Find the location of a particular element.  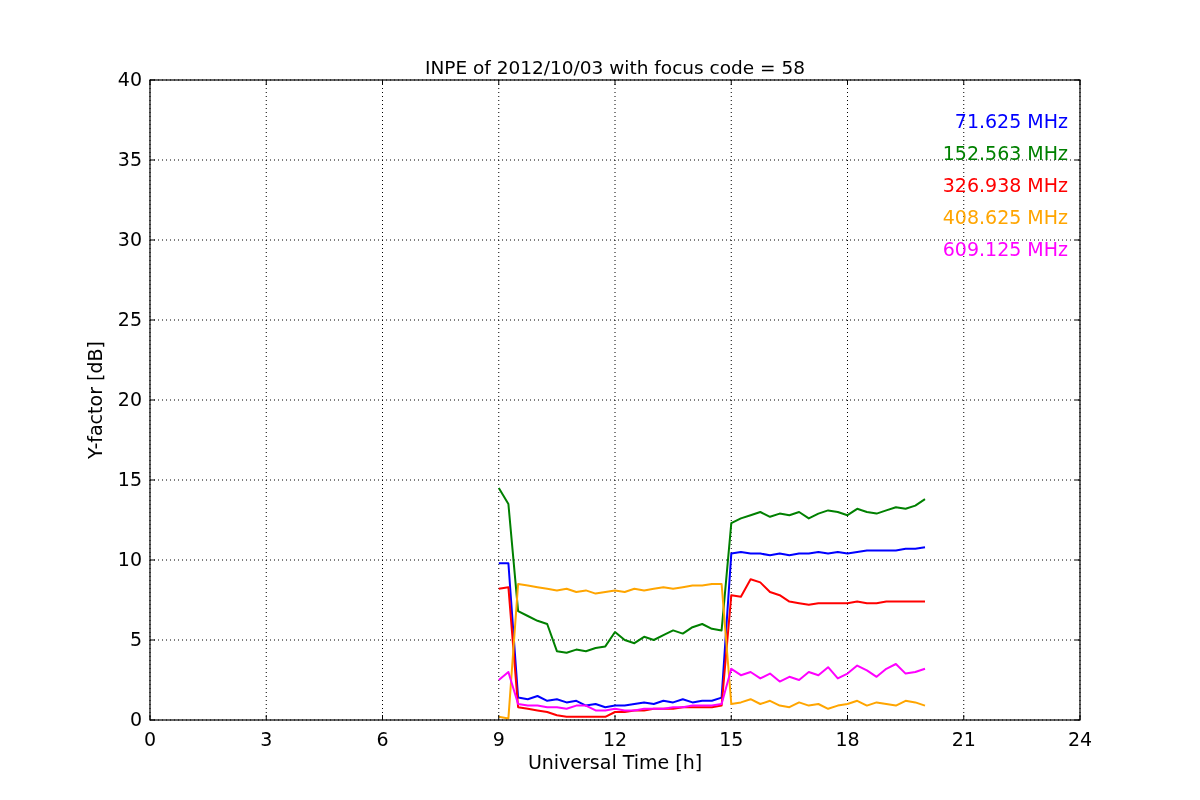

axis-tick-label: 35 is located at coordinates (129, 159).